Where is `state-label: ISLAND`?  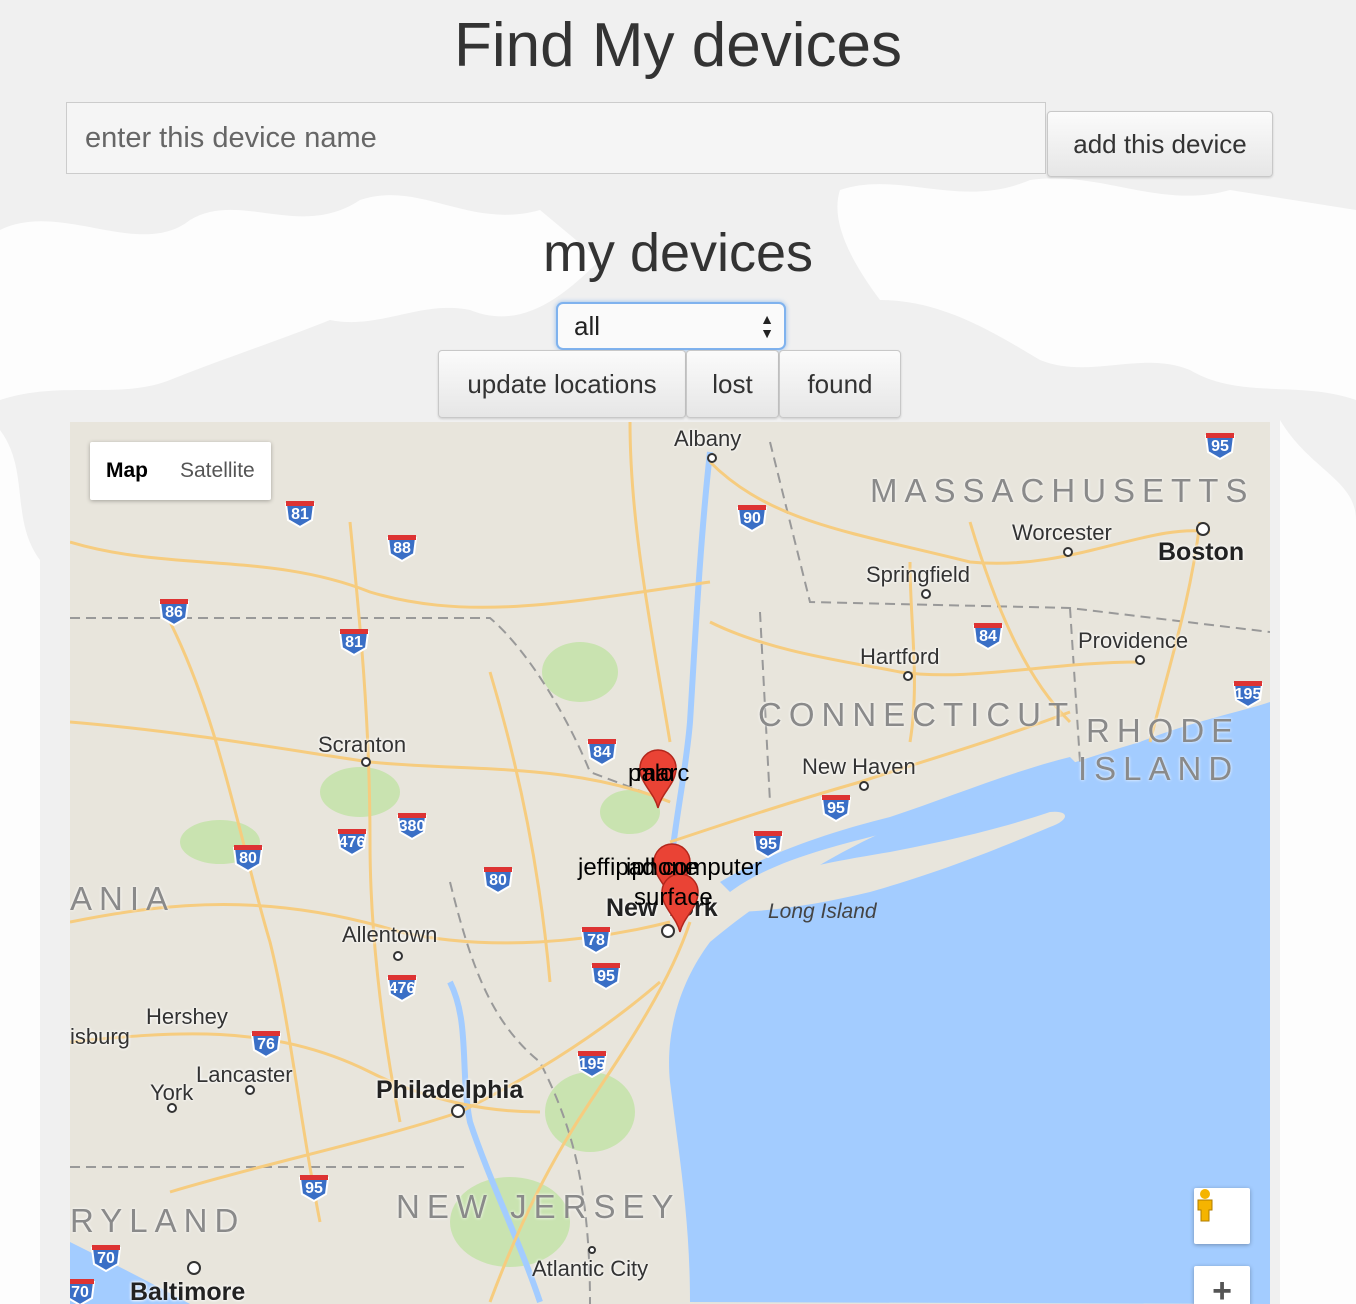 state-label: ISLAND is located at coordinates (1159, 768).